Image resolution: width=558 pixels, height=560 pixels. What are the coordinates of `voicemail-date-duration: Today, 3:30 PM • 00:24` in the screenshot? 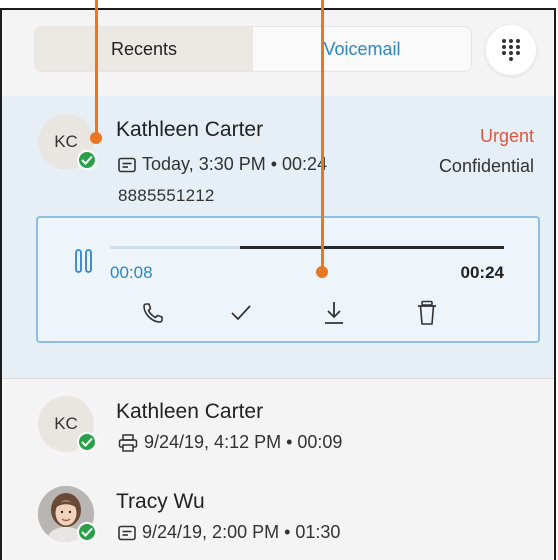 It's located at (235, 164).